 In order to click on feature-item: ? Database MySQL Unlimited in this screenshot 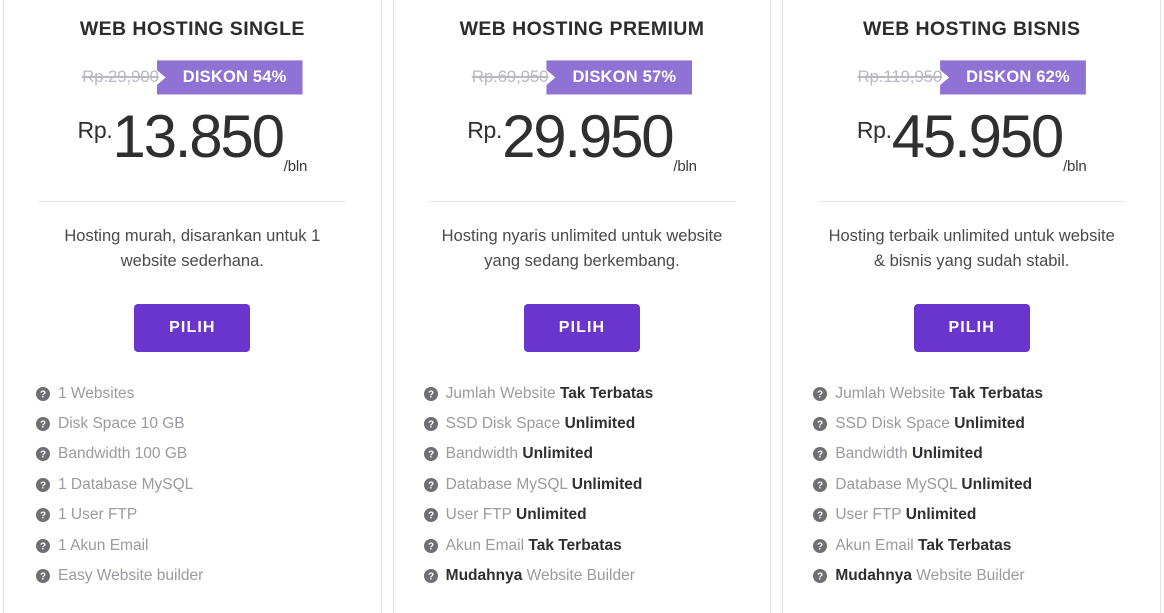, I will do `click(588, 484)`.